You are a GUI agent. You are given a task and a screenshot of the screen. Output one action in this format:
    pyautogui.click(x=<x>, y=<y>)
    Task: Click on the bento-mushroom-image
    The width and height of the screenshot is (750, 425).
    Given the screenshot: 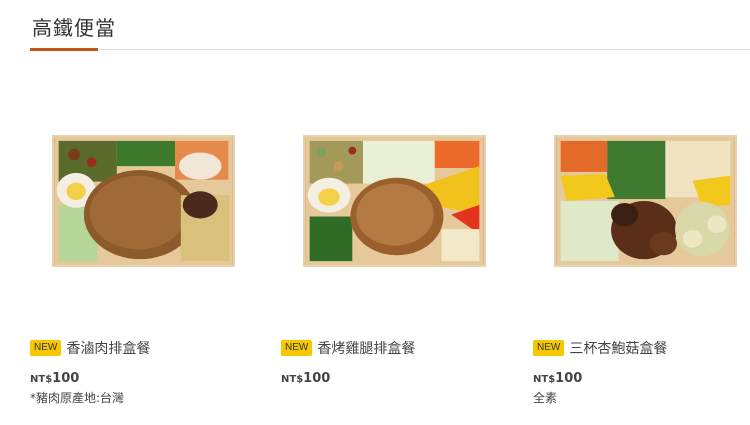 What is the action you would take?
    pyautogui.click(x=645, y=201)
    